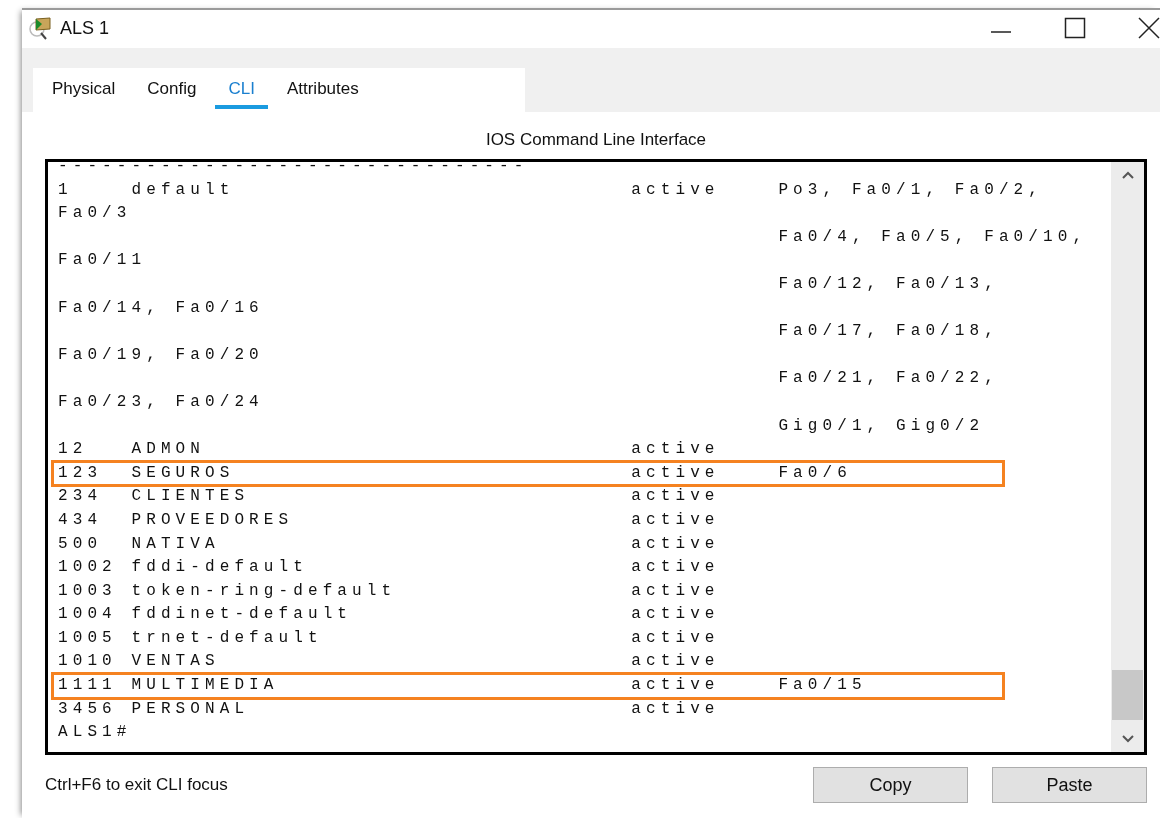  Describe the element at coordinates (41, 28) in the screenshot. I see `switch-icon` at that location.